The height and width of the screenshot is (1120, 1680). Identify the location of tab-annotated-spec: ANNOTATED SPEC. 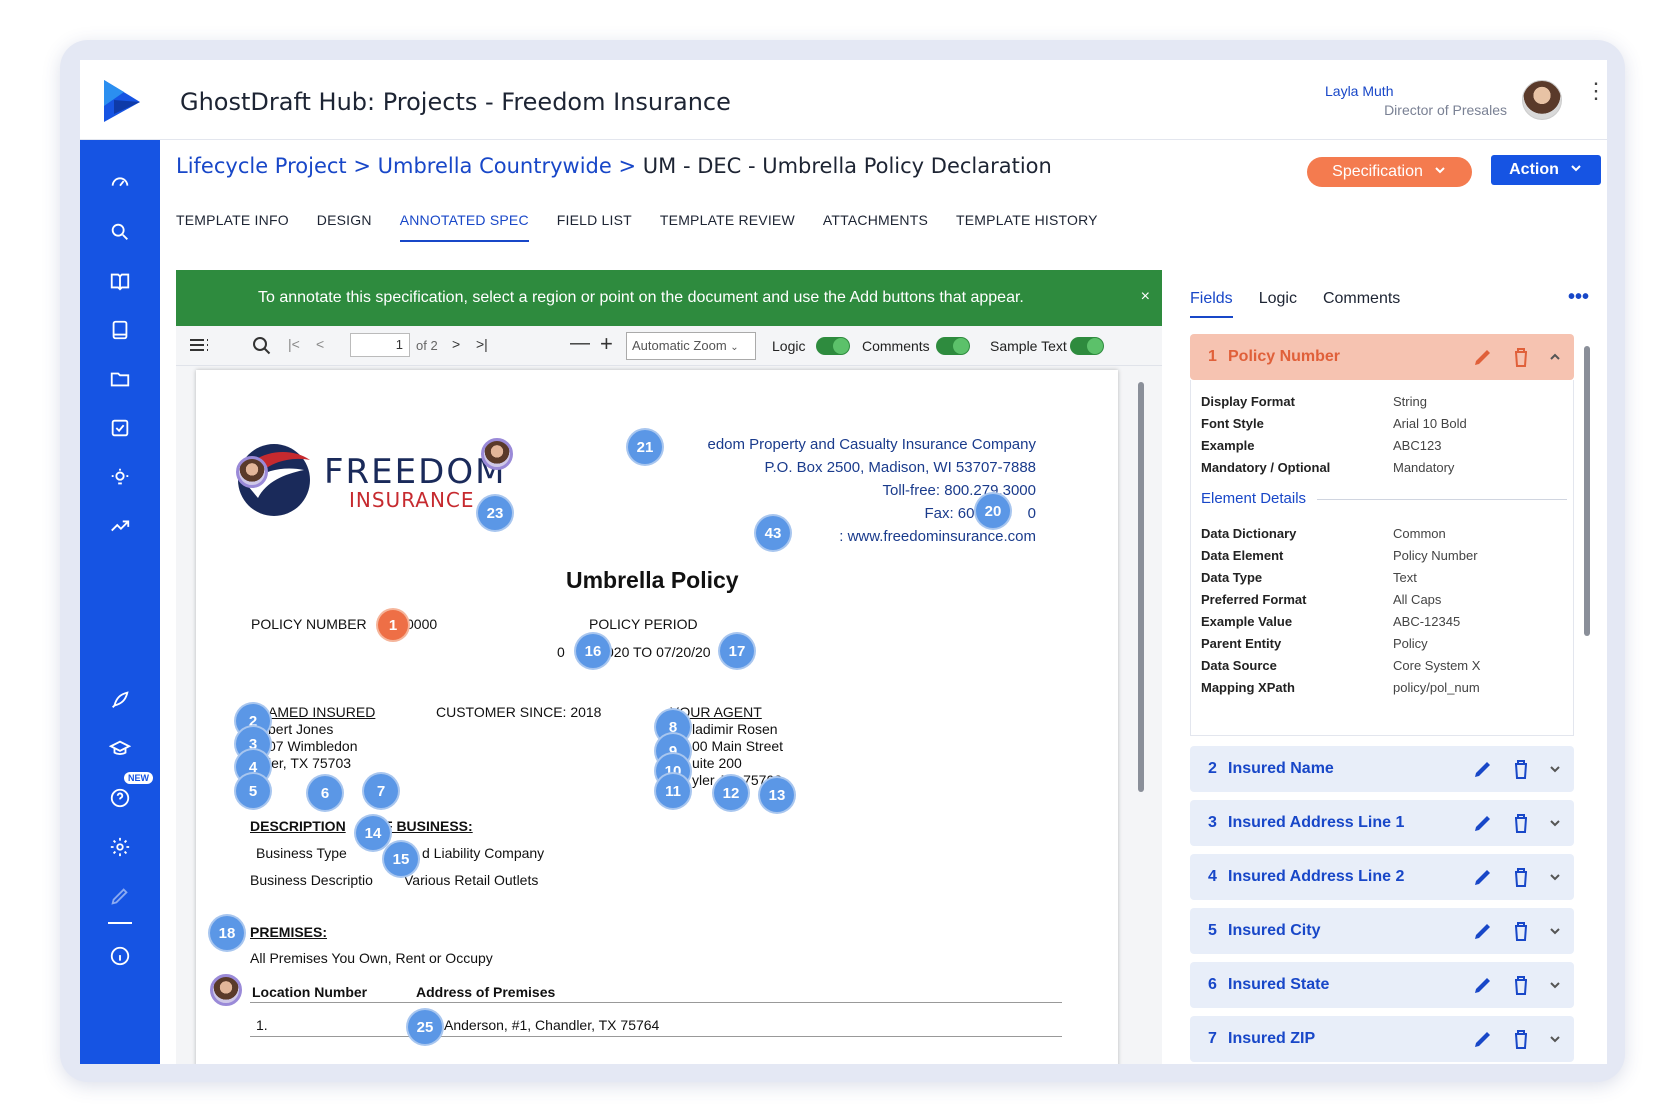
(464, 227).